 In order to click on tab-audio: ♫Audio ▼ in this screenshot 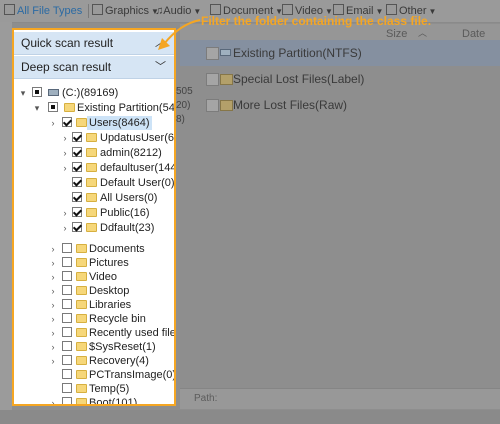, I will do `click(178, 11)`.